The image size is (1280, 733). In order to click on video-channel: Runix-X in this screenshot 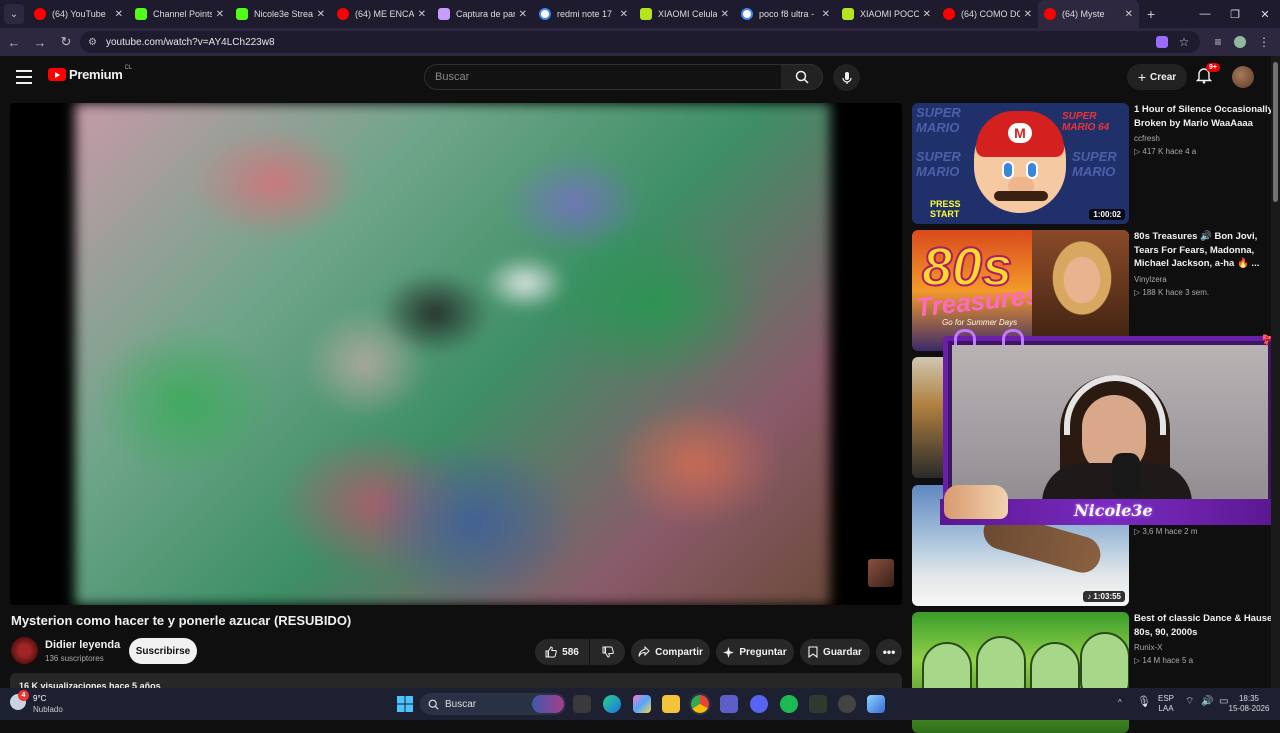, I will do `click(1204, 647)`.